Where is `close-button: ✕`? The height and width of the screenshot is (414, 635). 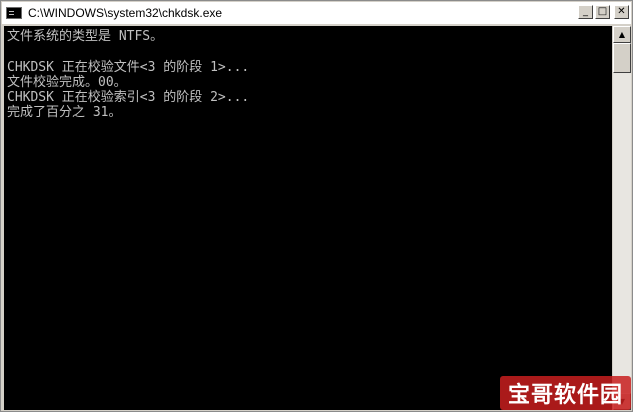 close-button: ✕ is located at coordinates (621, 12).